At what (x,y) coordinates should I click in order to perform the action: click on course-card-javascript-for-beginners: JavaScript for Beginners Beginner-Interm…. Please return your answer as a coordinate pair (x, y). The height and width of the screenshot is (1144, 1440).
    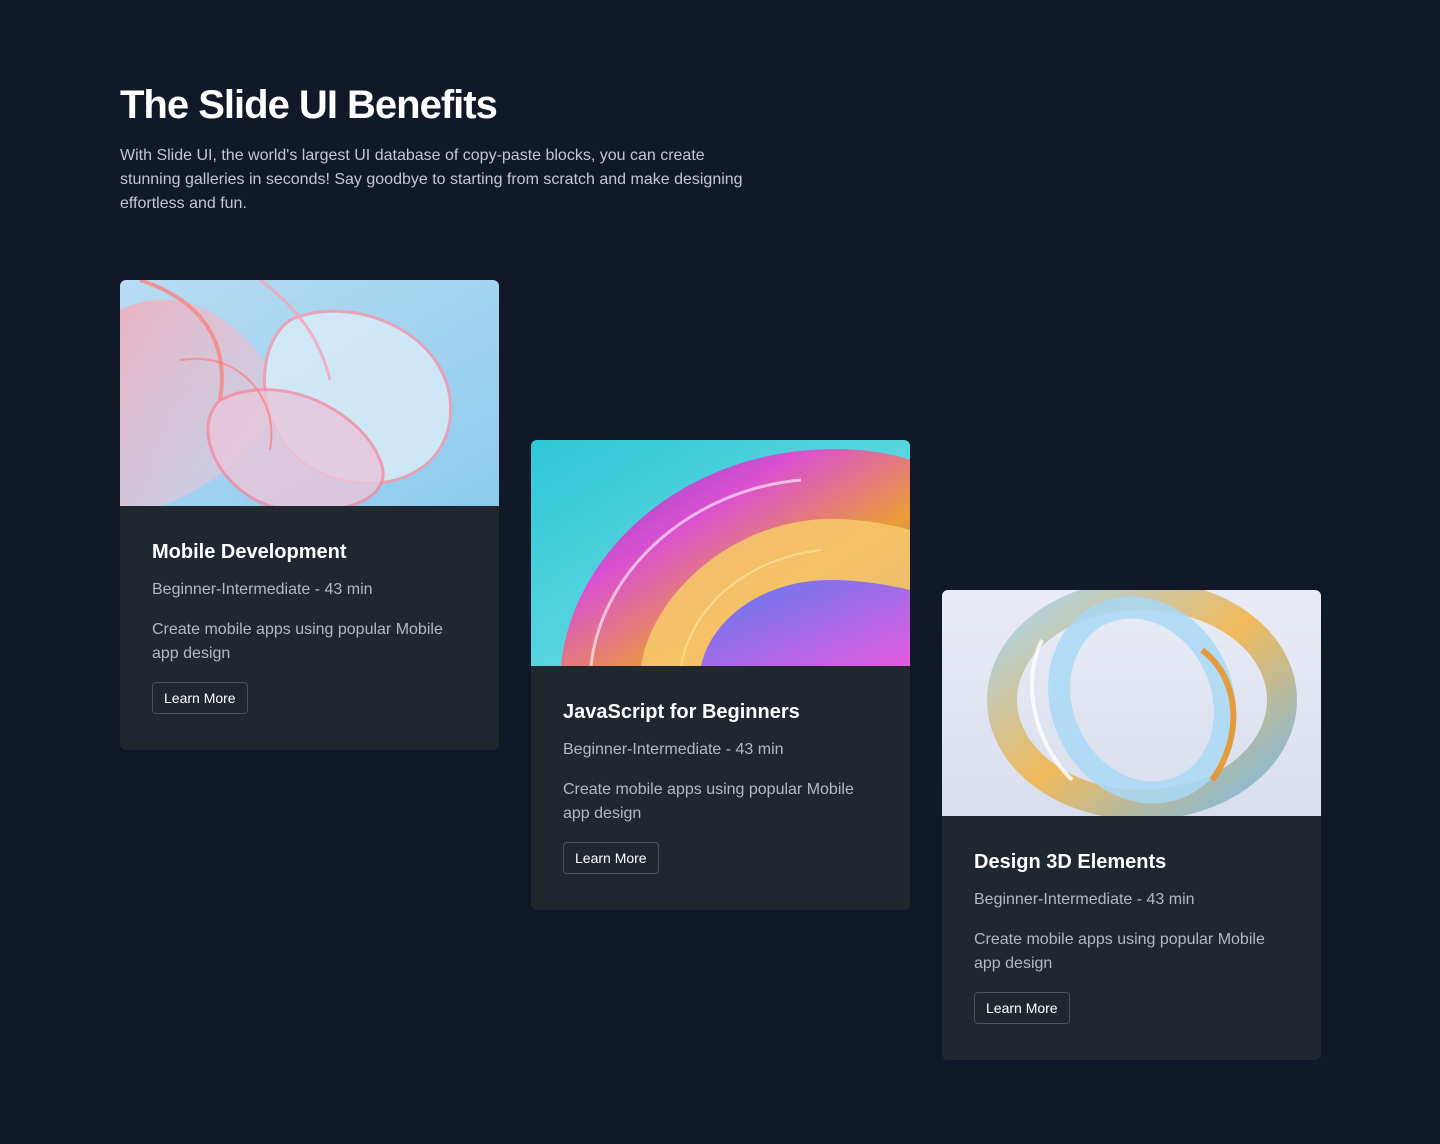
    Looking at the image, I should click on (720, 675).